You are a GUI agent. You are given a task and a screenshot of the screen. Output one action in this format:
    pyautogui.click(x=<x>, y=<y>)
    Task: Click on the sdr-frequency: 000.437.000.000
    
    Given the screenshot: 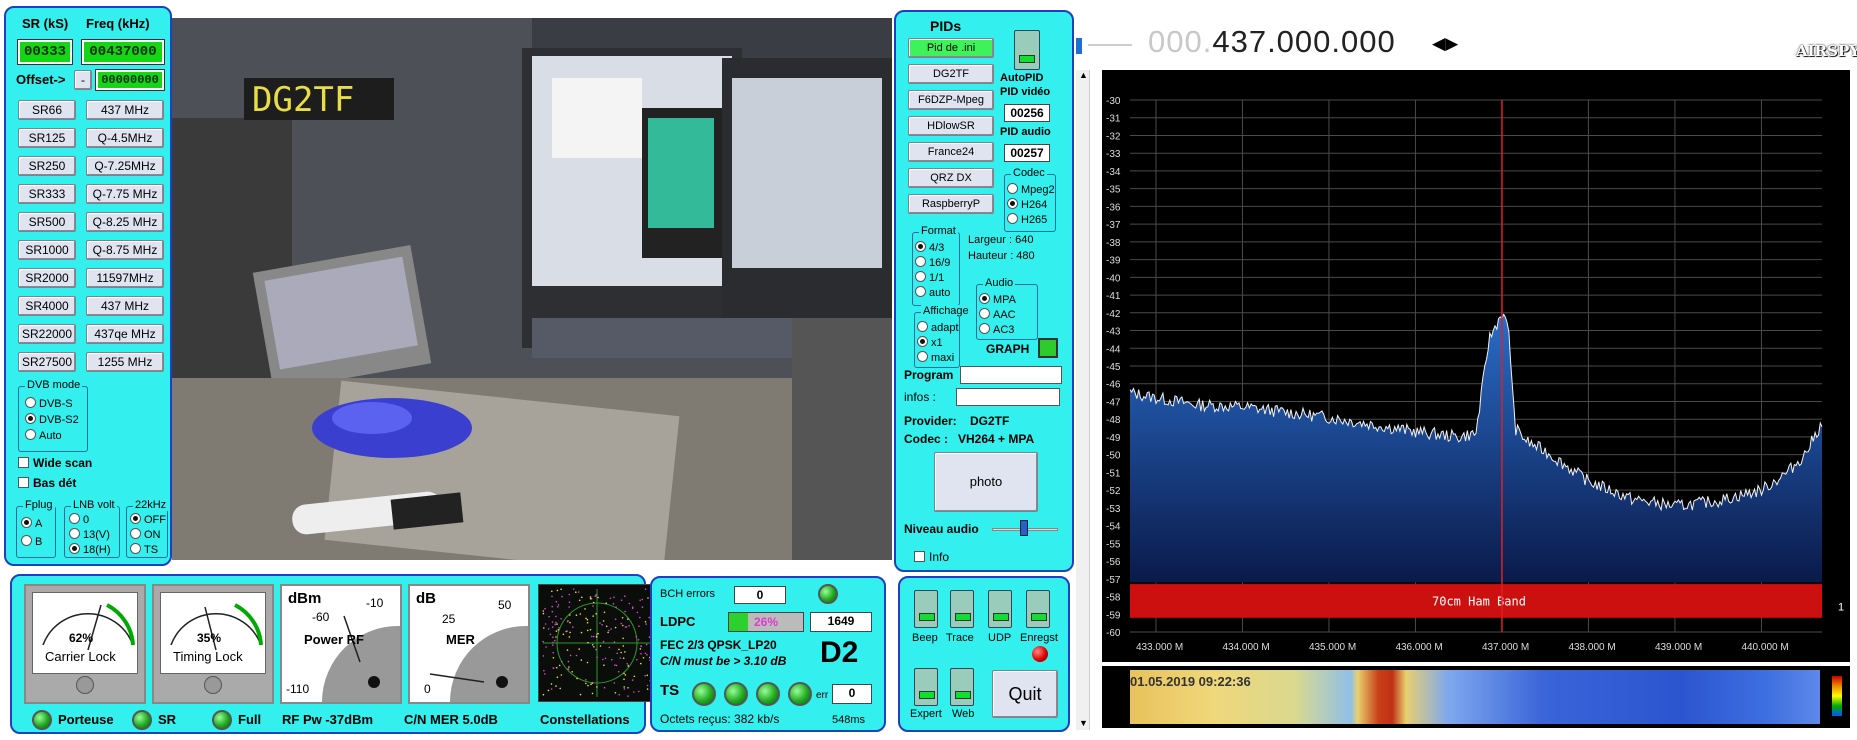 What is the action you would take?
    pyautogui.click(x=1272, y=42)
    